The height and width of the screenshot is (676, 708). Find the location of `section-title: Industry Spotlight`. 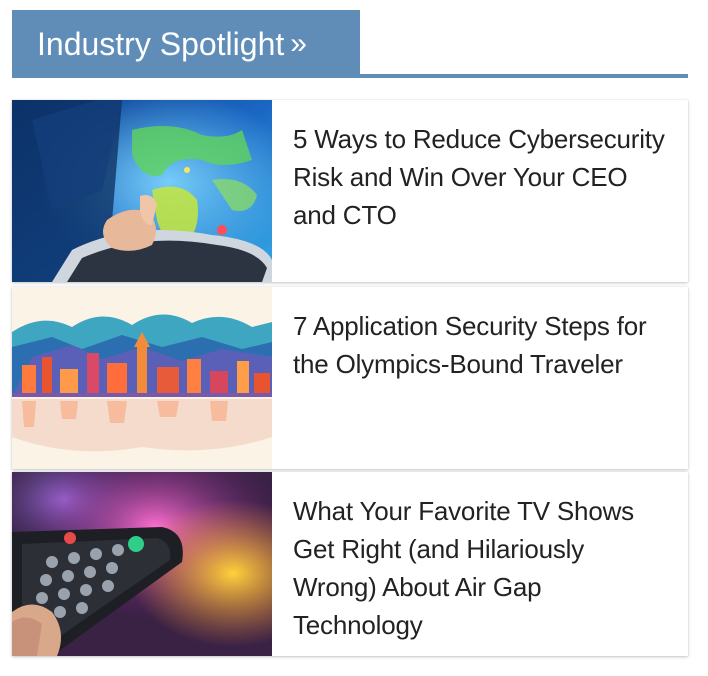

section-title: Industry Spotlight is located at coordinates (161, 44).